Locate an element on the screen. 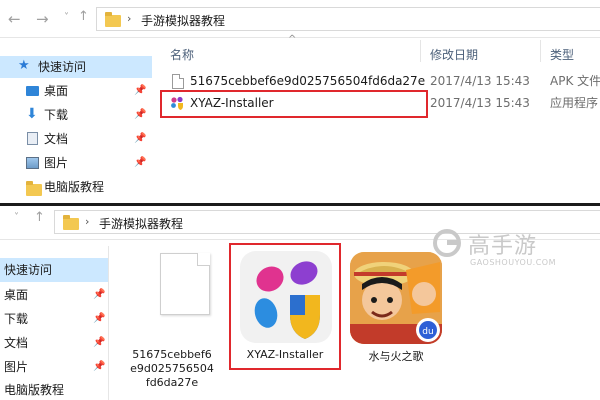 The image size is (600, 400). documents-icon is located at coordinates (32, 138).